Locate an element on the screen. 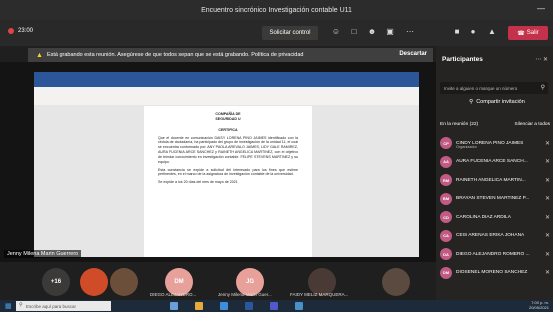 The width and height of the screenshot is (553, 312). chat-icon: □ is located at coordinates (354, 32).